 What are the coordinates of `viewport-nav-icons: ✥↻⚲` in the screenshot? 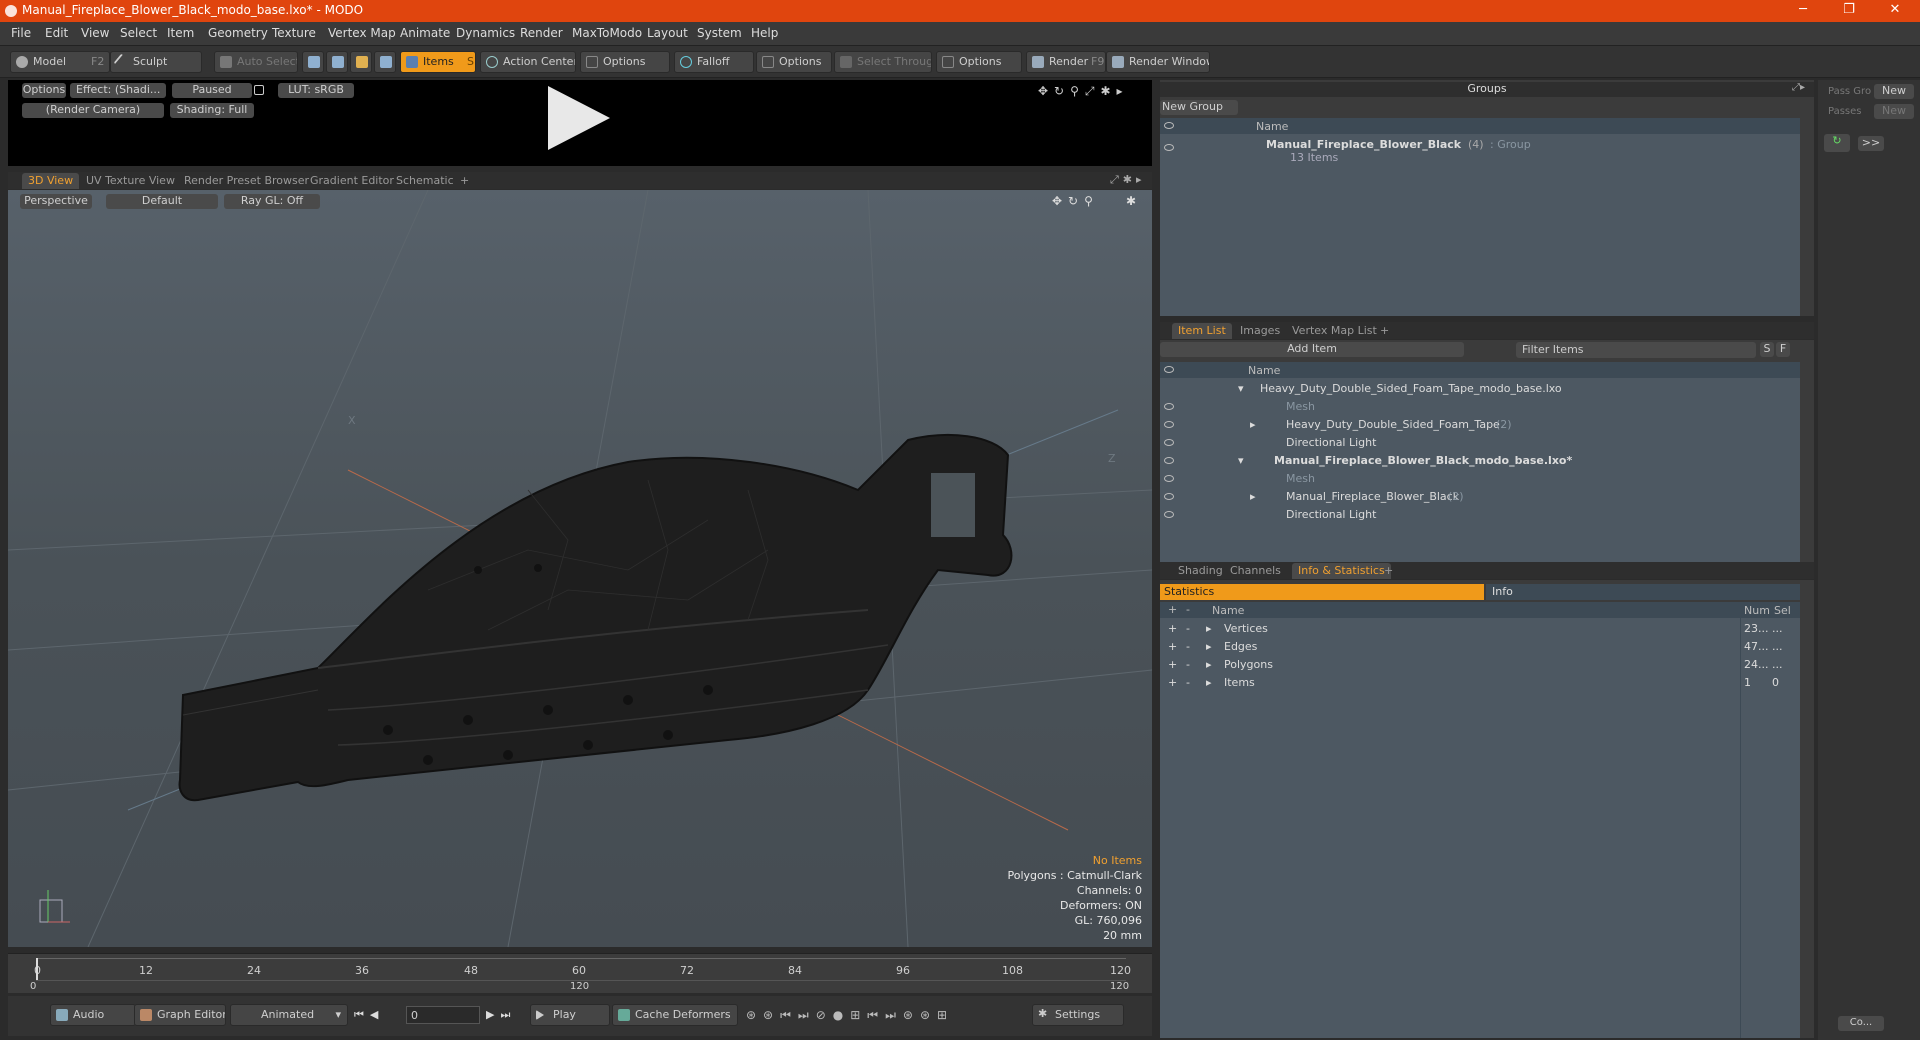 It's located at (1075, 201).